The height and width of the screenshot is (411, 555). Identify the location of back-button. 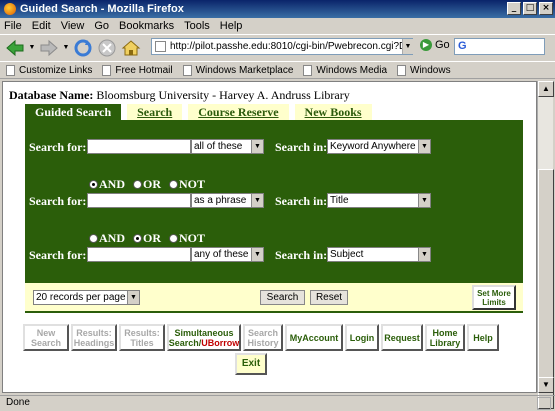
(15, 48).